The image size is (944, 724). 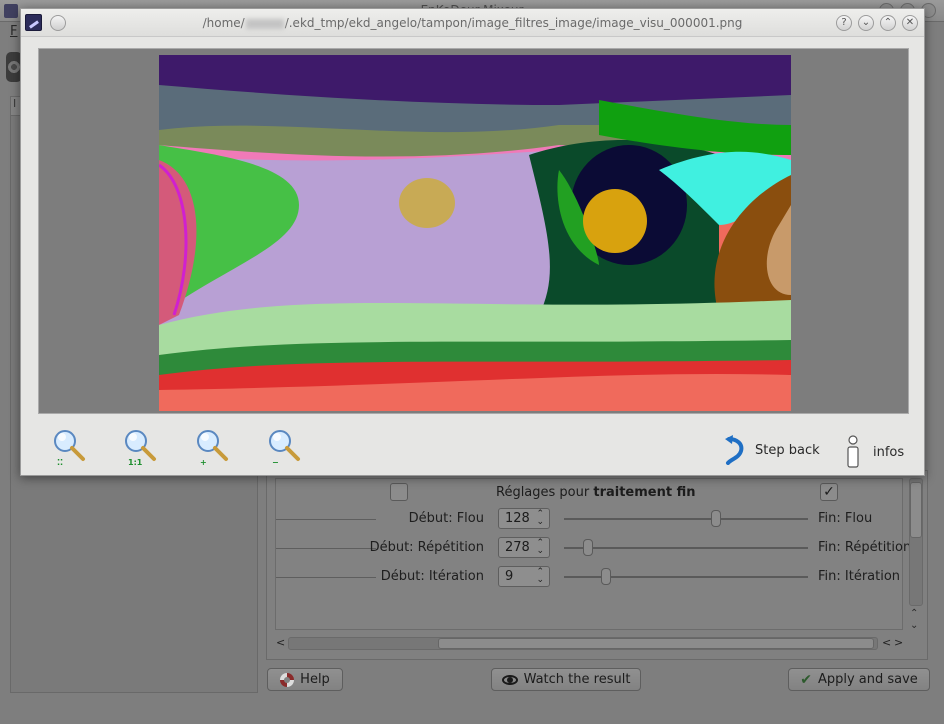 I want to click on value-spinbox: 278 ⌃ ⌄, so click(x=524, y=547).